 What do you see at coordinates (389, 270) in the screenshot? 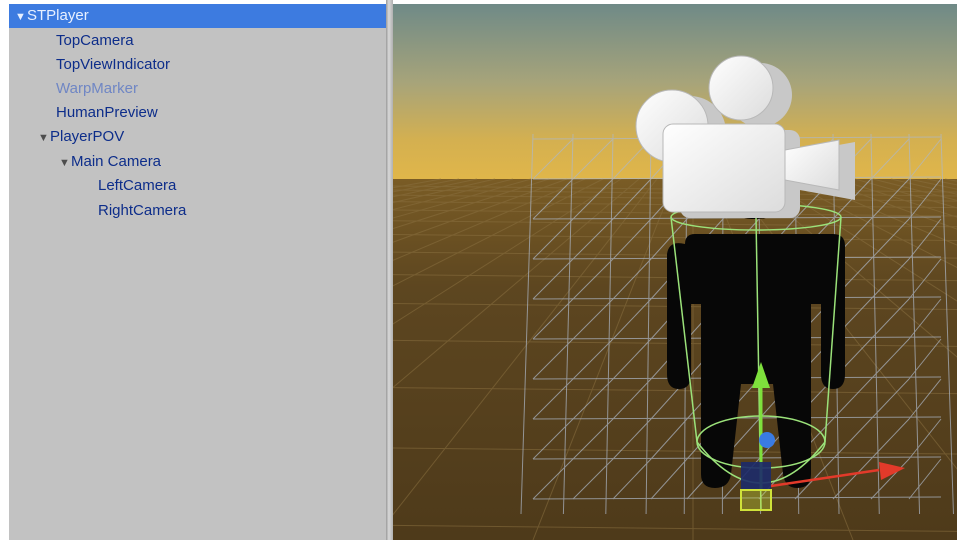
I see `panel-splitter` at bounding box center [389, 270].